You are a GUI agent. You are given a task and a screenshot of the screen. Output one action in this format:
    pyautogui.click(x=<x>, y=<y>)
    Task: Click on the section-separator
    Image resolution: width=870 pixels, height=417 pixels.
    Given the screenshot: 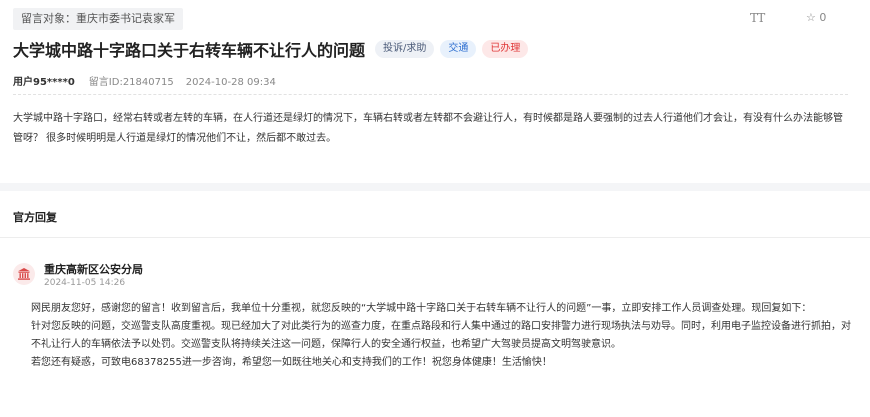 What is the action you would take?
    pyautogui.click(x=435, y=187)
    